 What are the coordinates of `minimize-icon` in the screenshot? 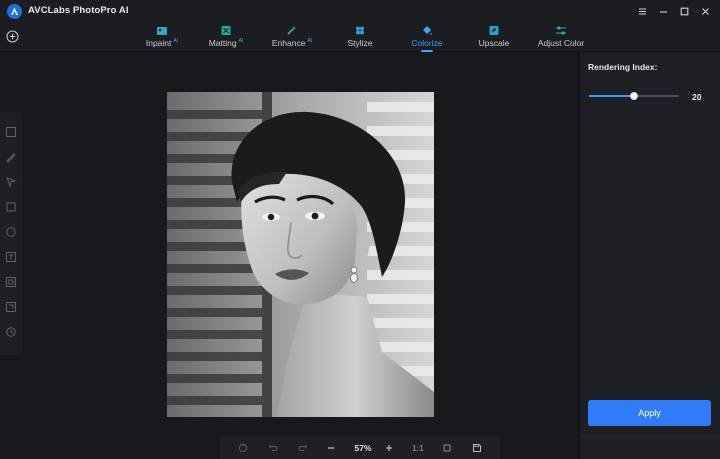 It's located at (663, 11).